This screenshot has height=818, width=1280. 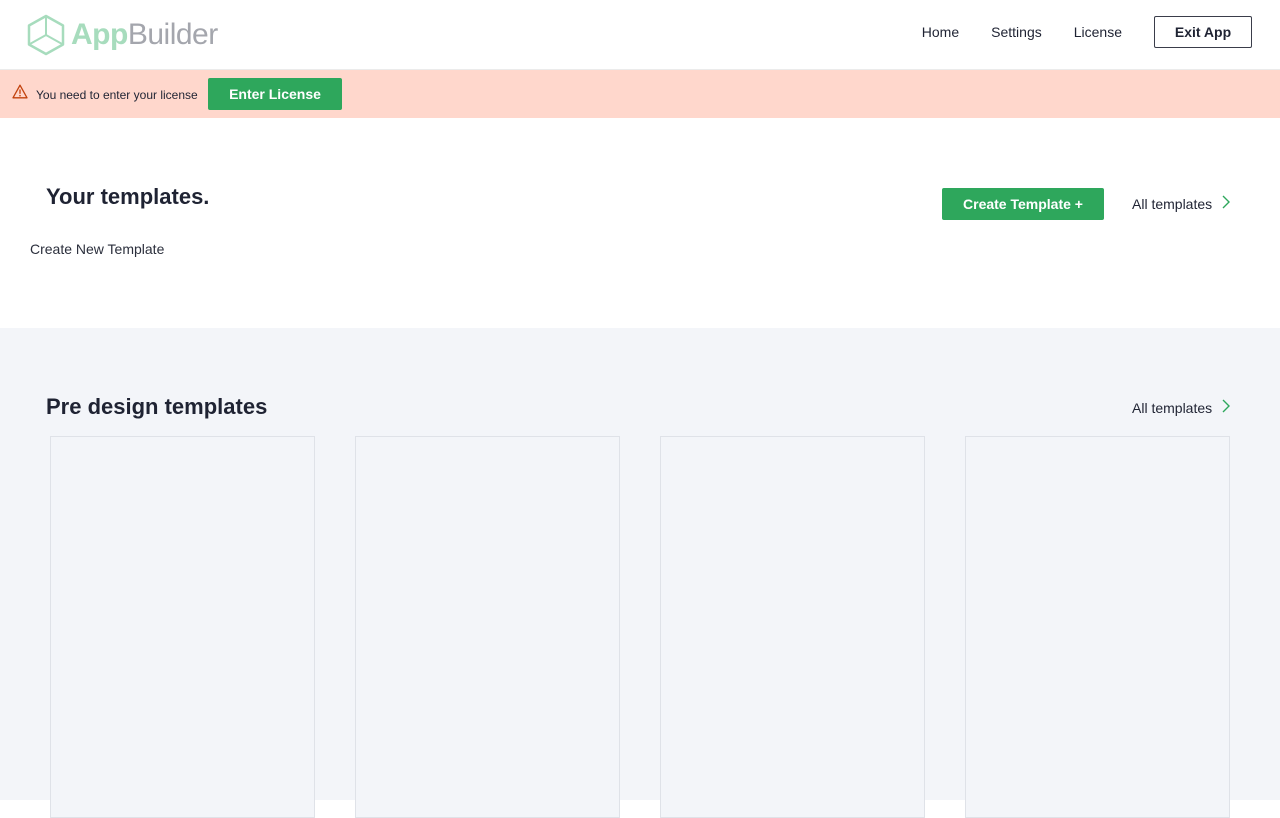 I want to click on nav-home-link: Home, so click(x=940, y=32).